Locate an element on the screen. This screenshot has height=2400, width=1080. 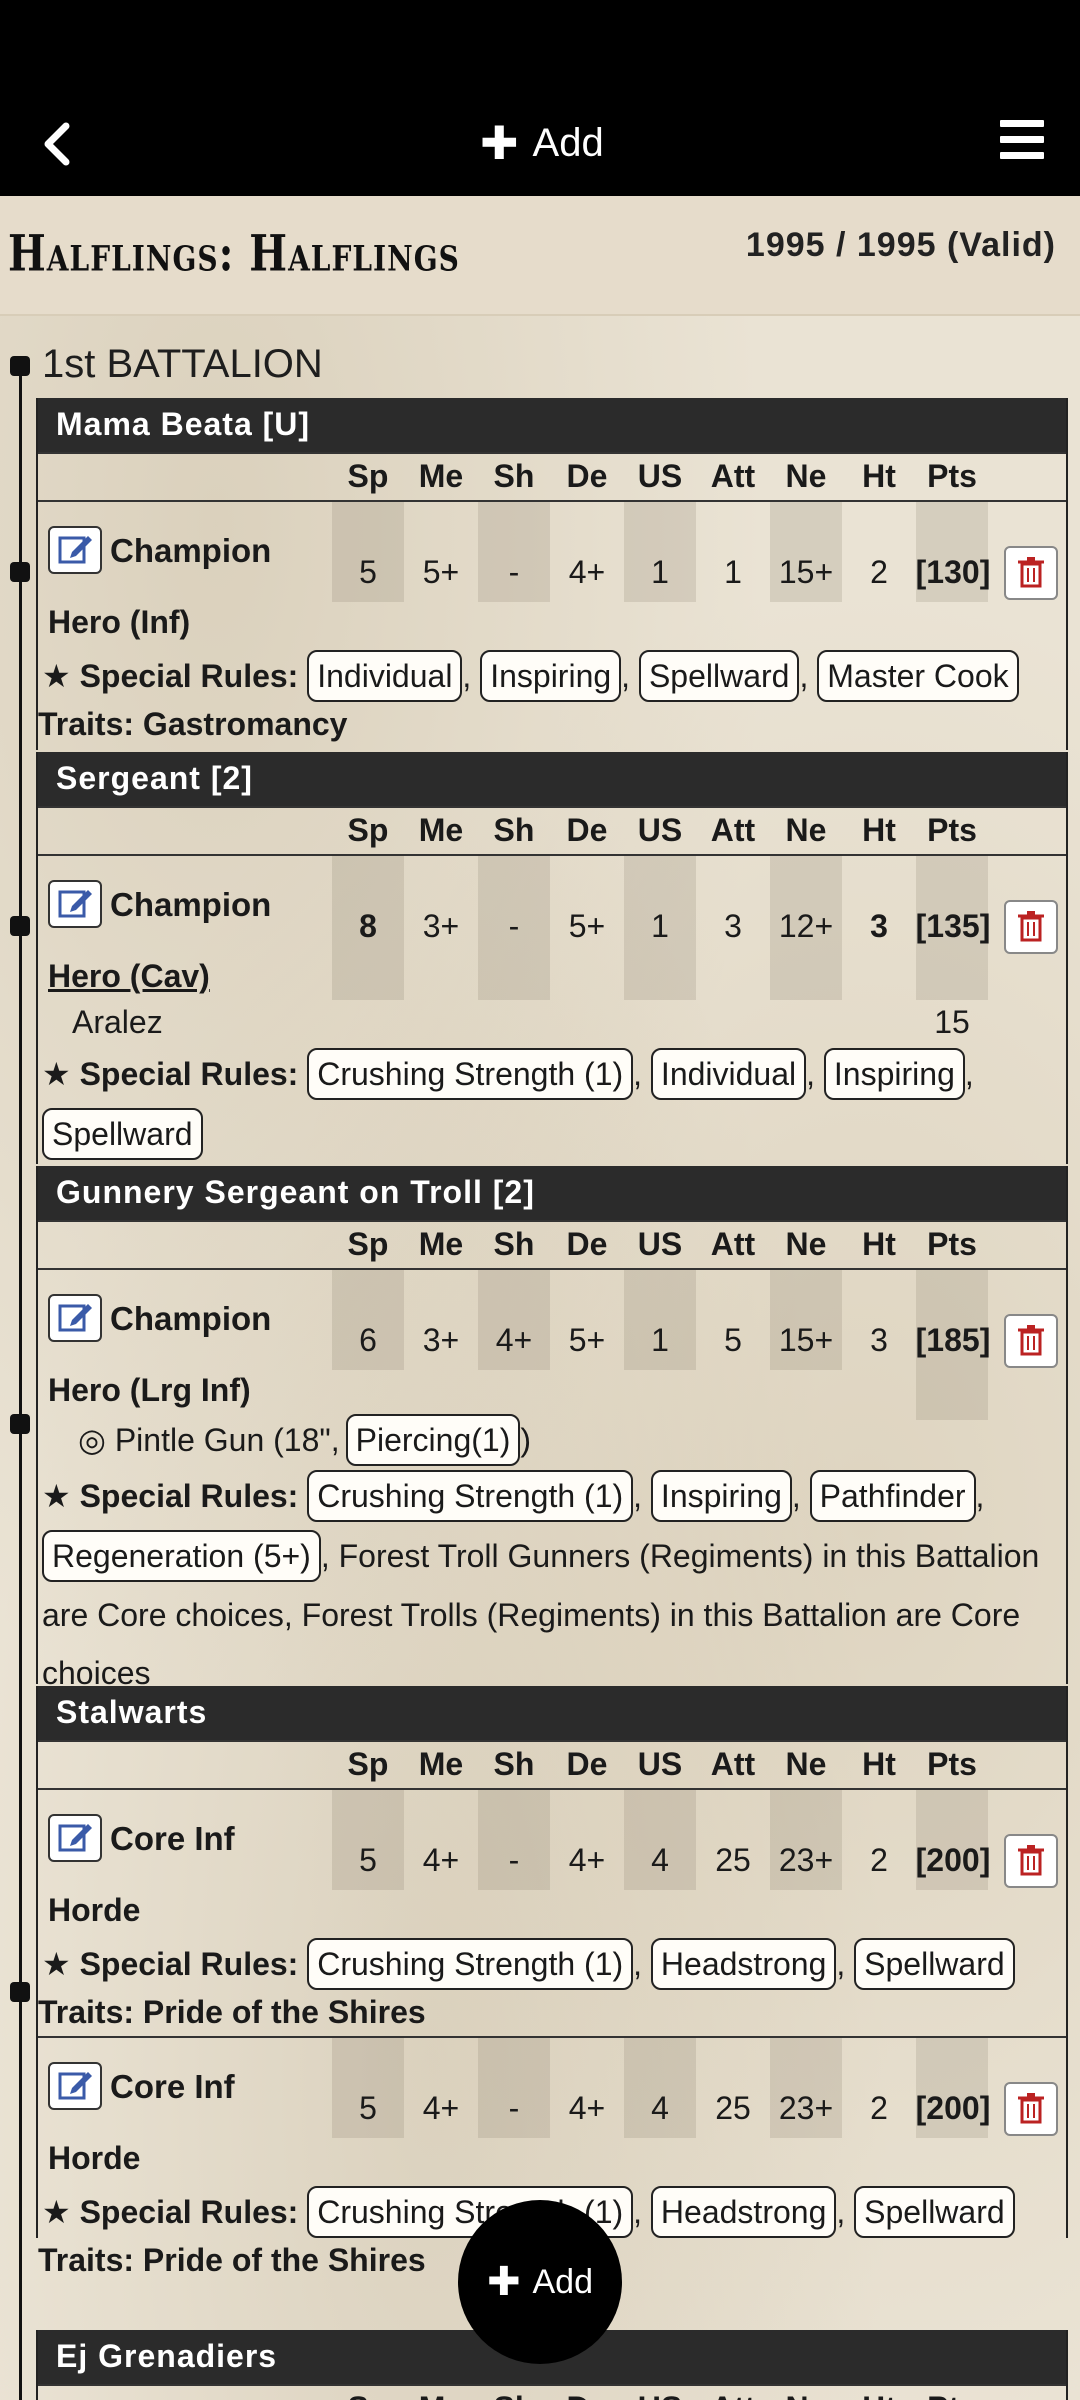
back-button is located at coordinates (58, 144).